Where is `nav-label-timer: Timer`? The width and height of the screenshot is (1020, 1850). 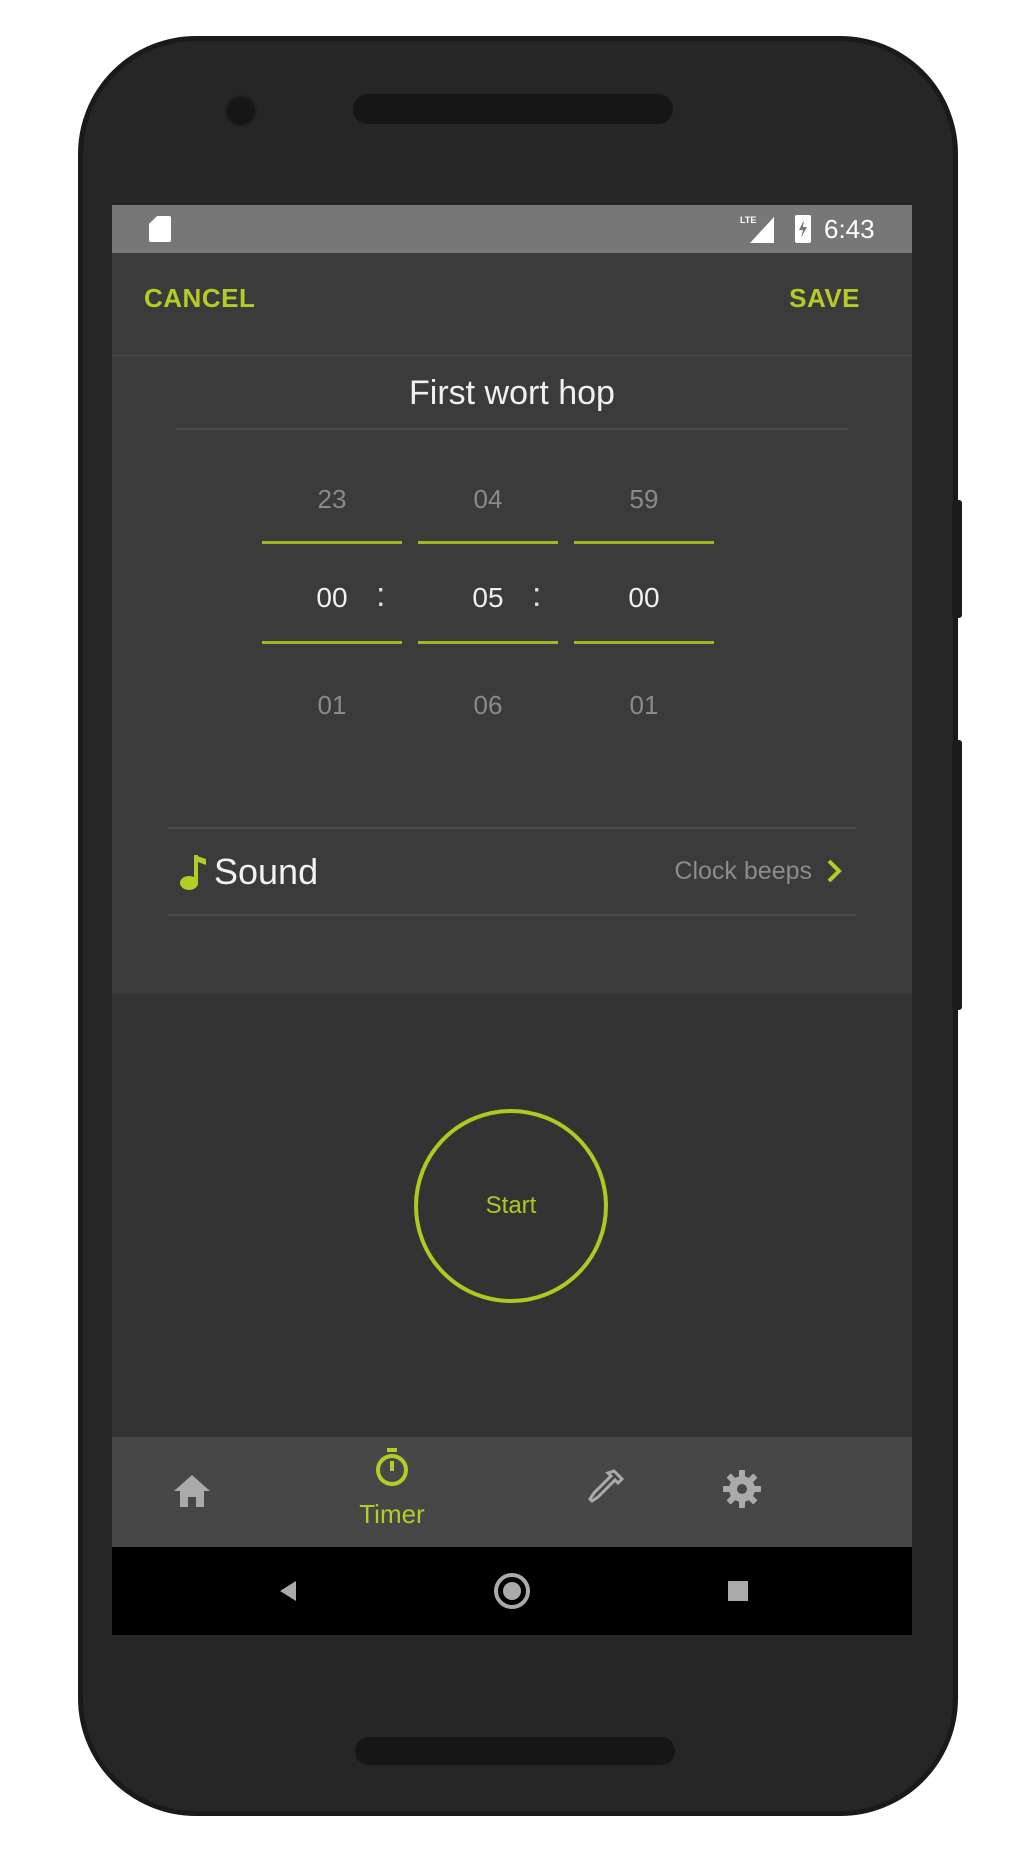
nav-label-timer: Timer is located at coordinates (392, 1514).